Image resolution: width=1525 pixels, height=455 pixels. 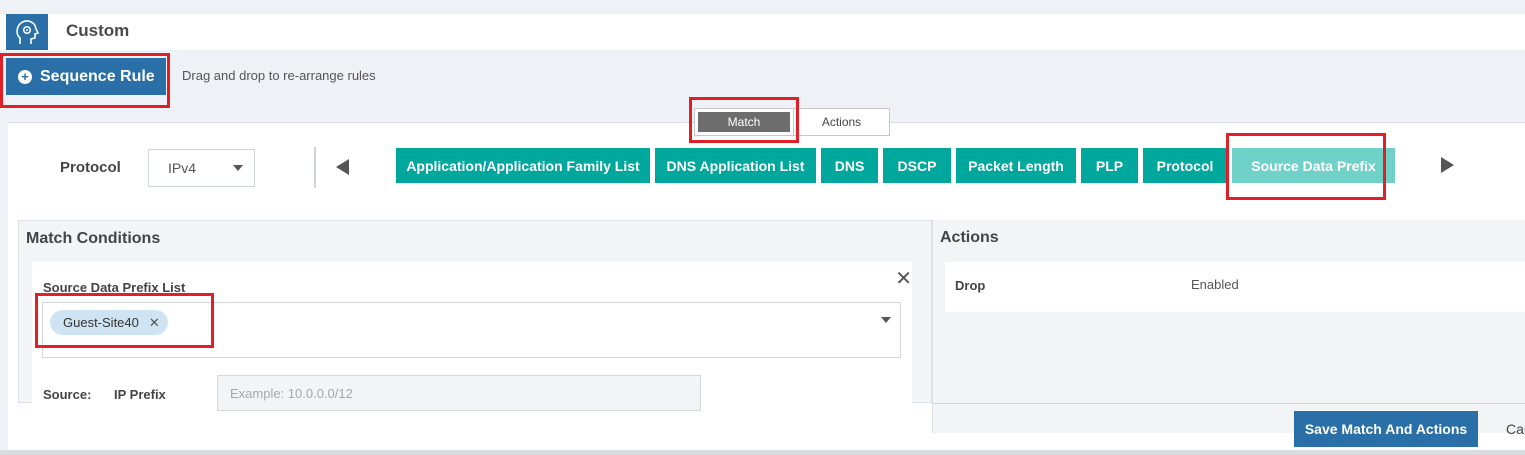 I want to click on match-type-label: PLP, so click(x=1109, y=165).